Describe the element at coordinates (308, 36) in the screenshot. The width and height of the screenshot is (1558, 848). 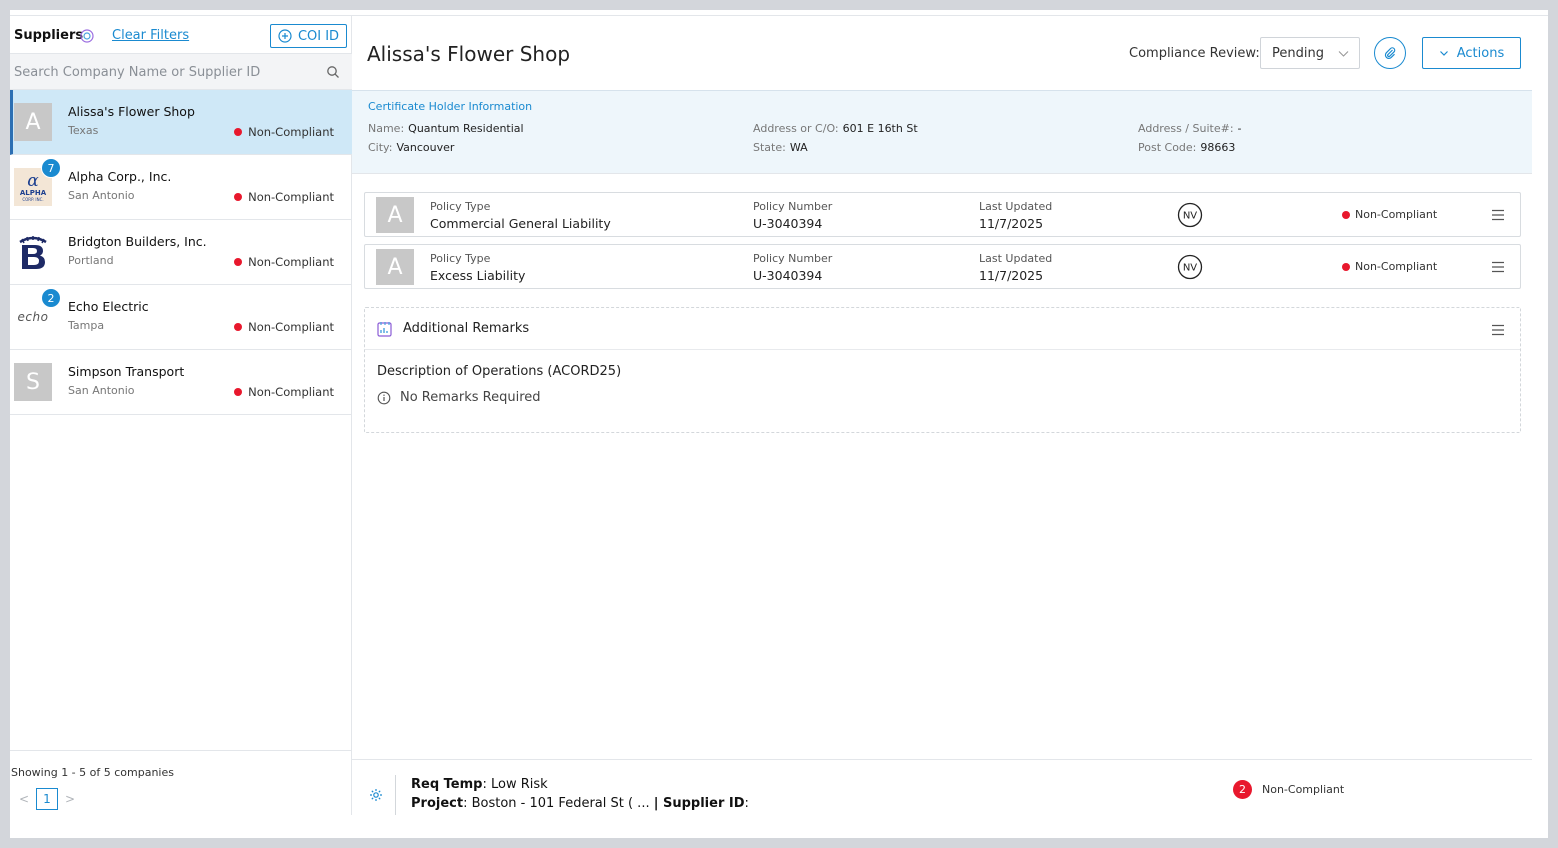
I see `coi-id-button: COI ID` at that location.